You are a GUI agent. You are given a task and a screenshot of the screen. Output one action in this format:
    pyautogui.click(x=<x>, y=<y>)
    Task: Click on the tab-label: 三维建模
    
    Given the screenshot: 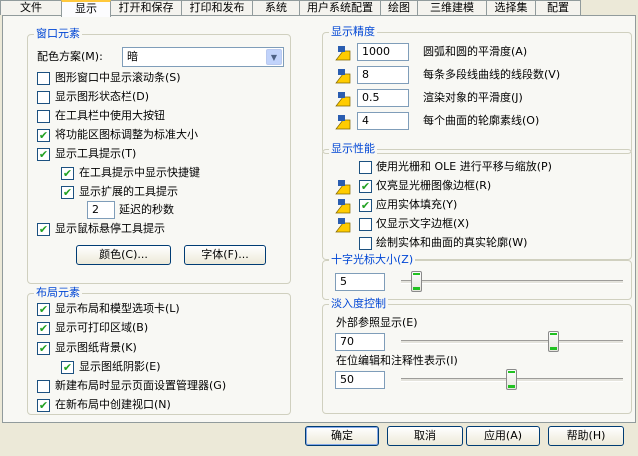 What is the action you would take?
    pyautogui.click(x=452, y=7)
    